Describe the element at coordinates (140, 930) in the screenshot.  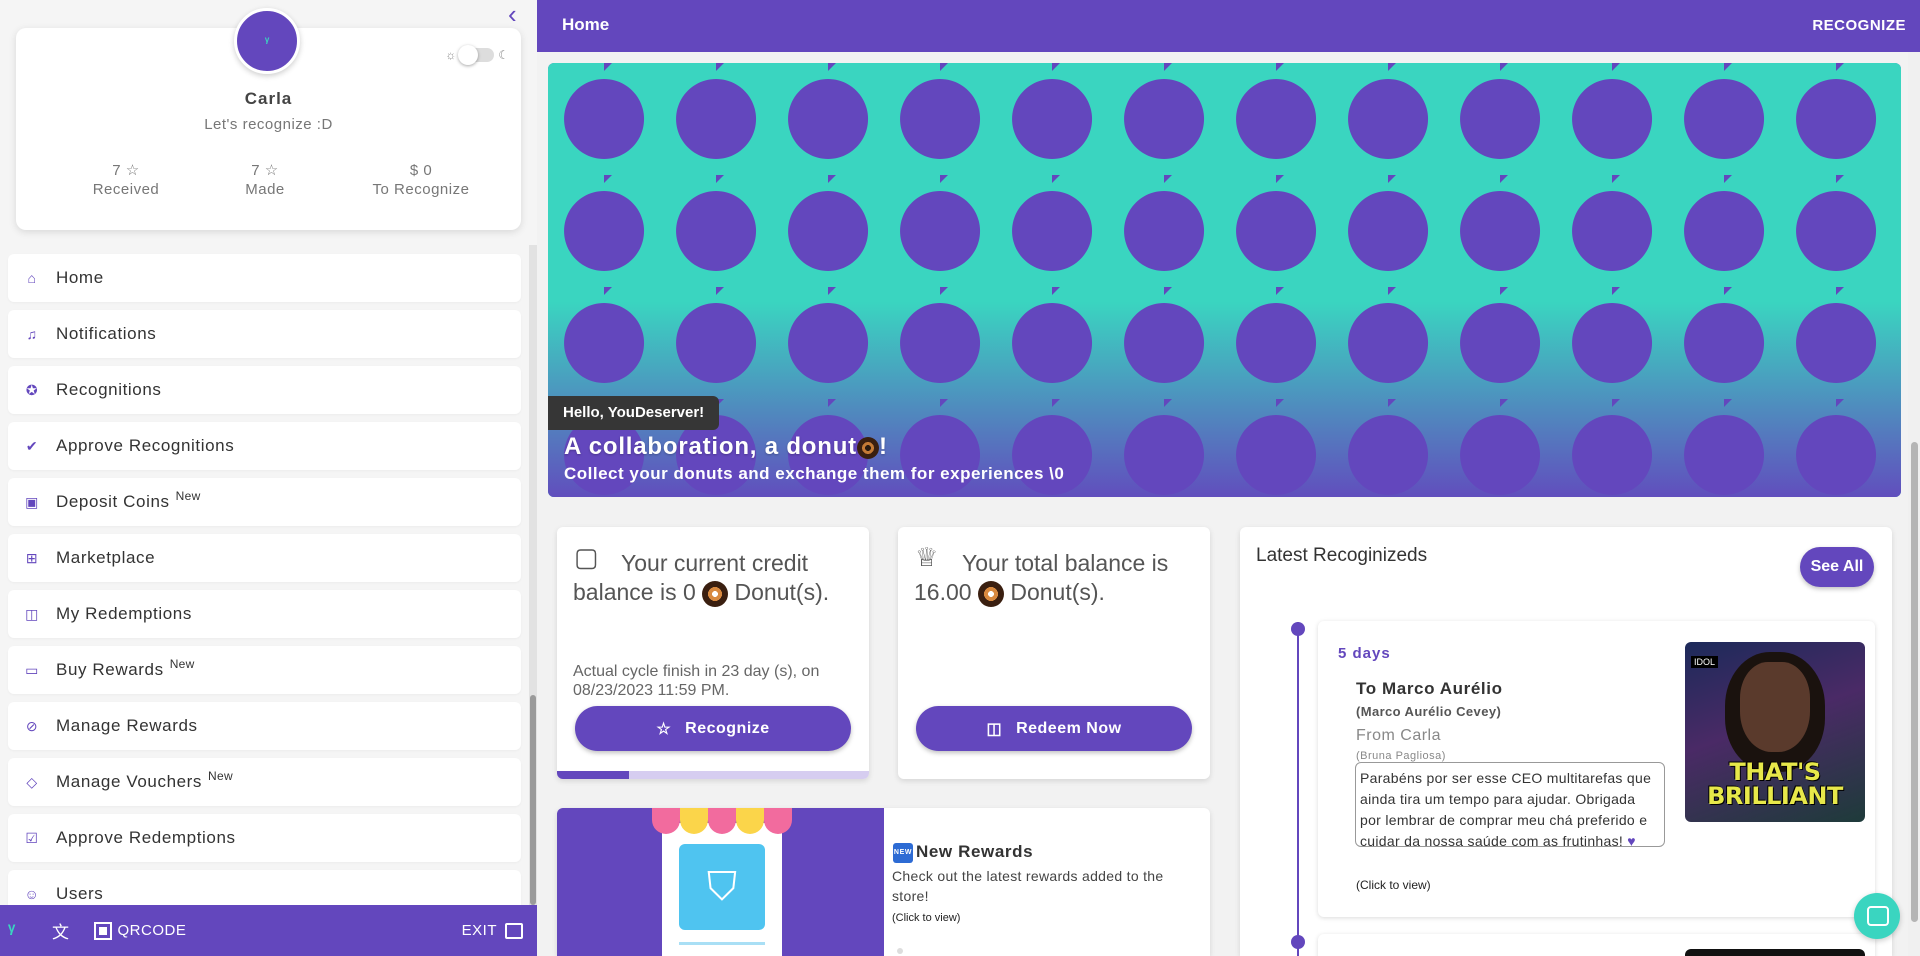
I see `qrcode-button: QRCODE` at that location.